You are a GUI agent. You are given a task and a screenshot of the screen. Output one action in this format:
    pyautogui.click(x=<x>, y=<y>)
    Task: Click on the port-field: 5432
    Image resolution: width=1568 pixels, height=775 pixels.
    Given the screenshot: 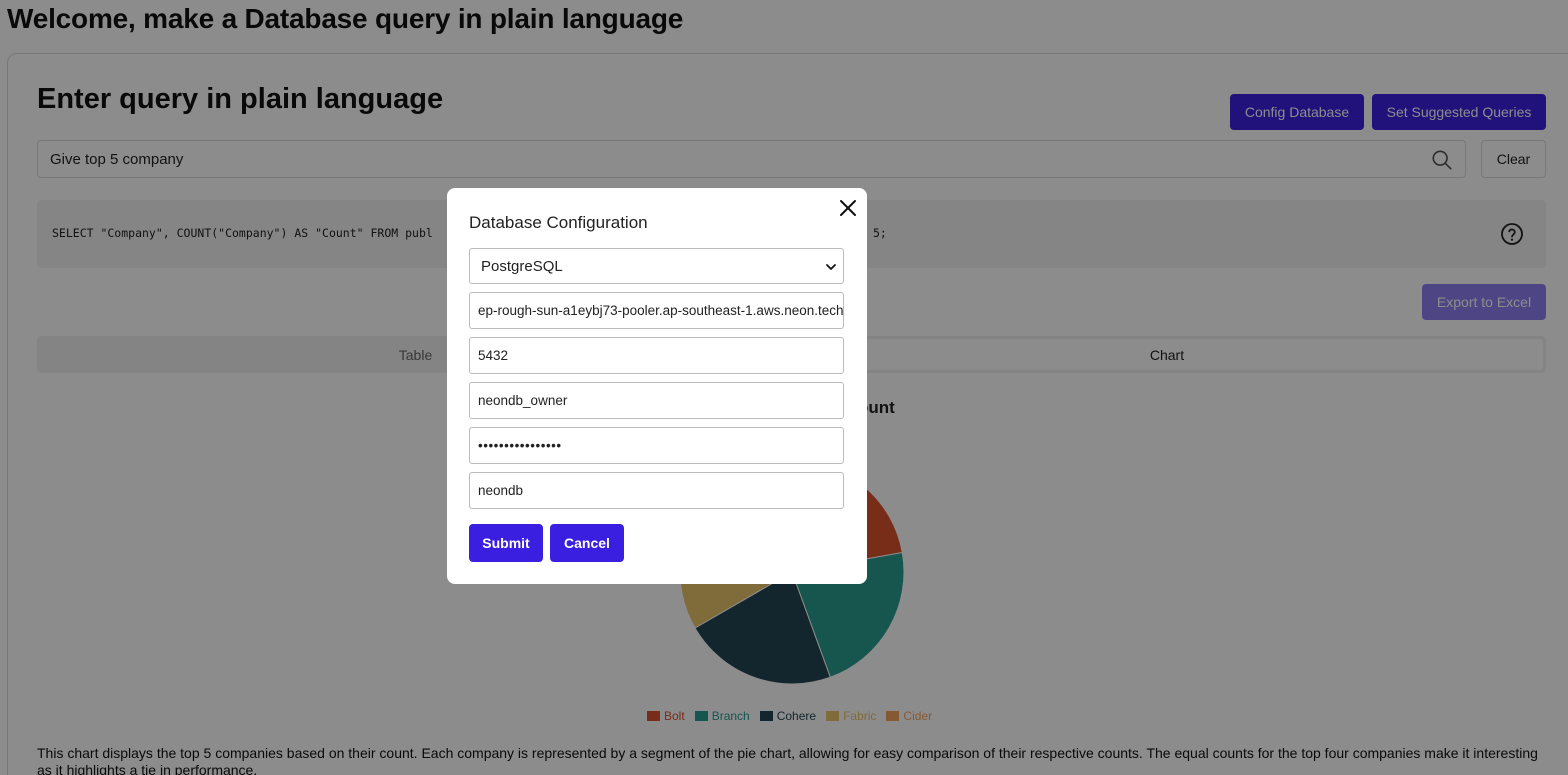 What is the action you would take?
    pyautogui.click(x=656, y=355)
    